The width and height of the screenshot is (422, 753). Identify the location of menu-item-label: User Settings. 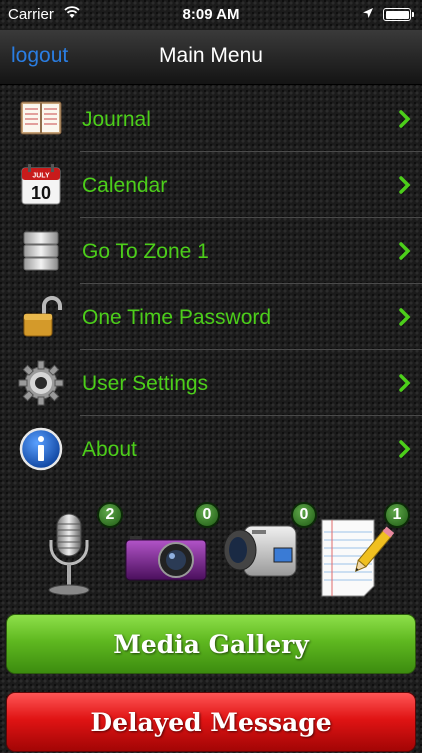
(145, 383).